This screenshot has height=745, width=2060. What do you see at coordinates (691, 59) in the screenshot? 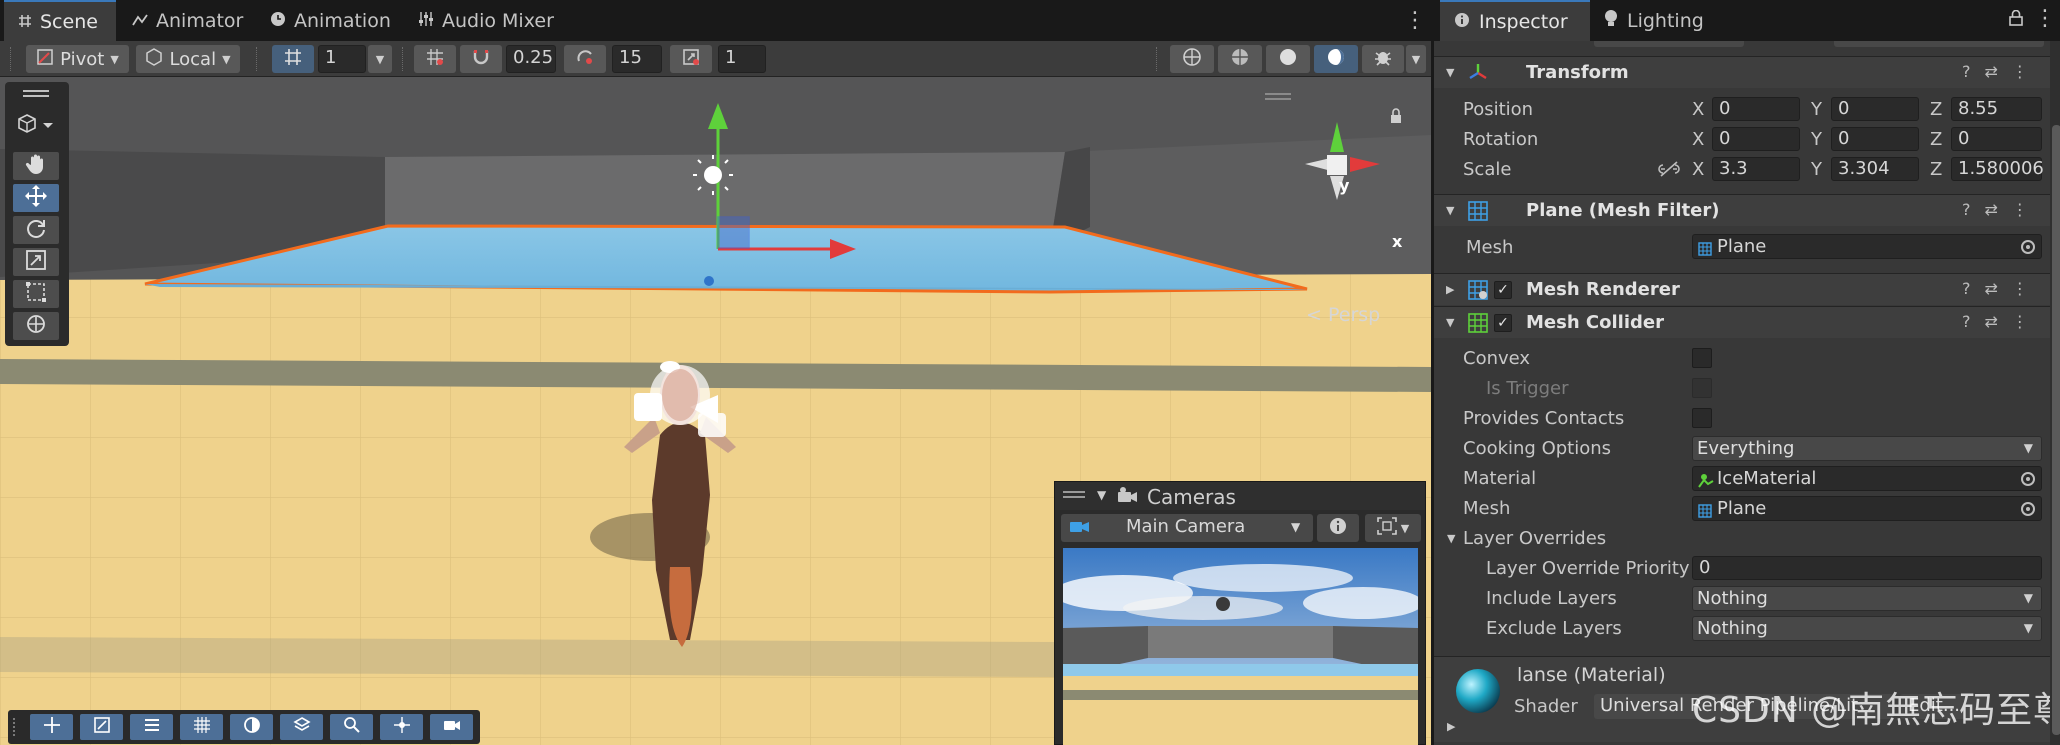
I see `scale-snap-button` at bounding box center [691, 59].